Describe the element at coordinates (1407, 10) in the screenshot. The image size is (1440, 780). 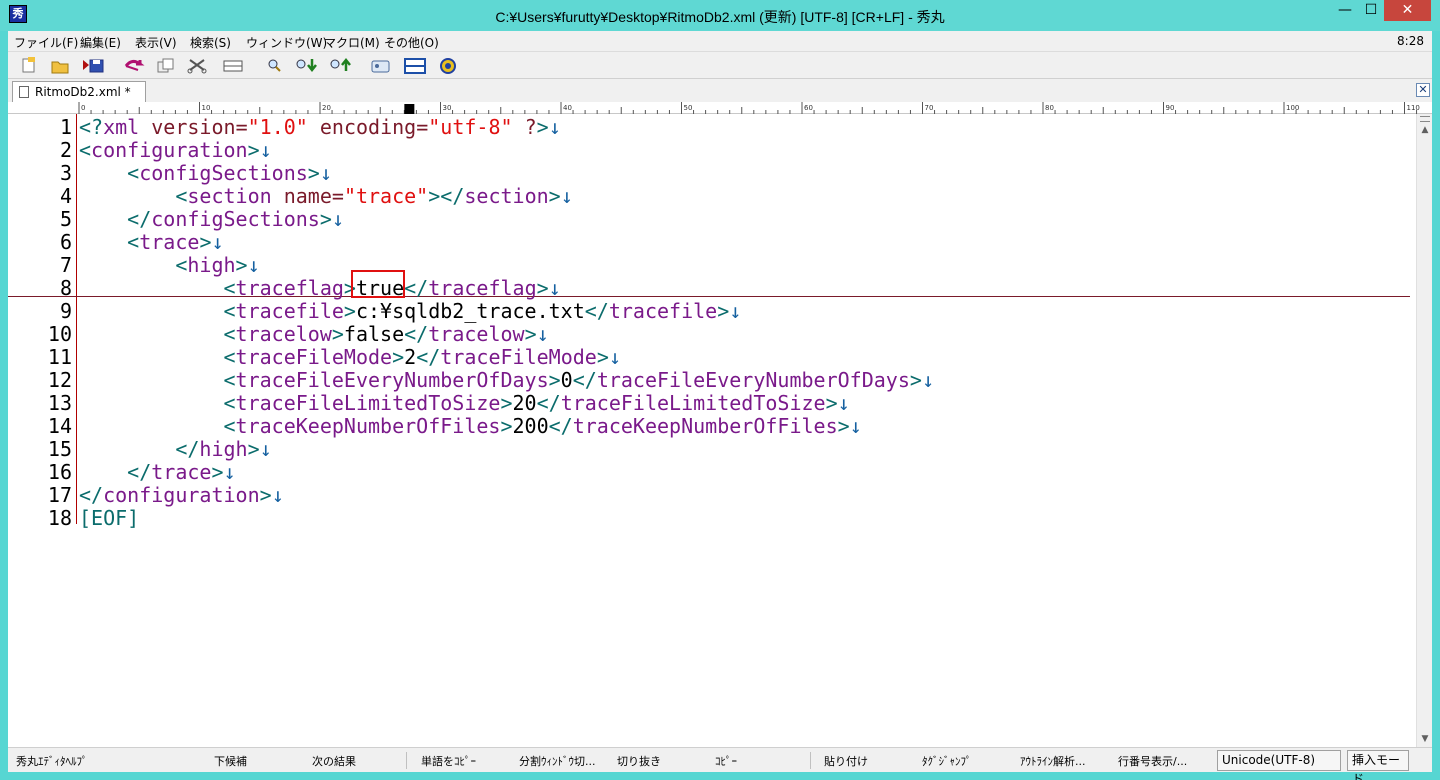
I see `close-button: ✕` at that location.